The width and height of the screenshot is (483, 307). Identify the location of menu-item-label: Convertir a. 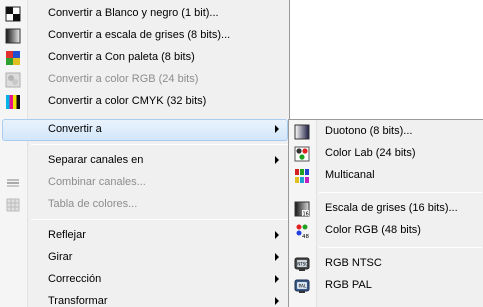
(75, 129).